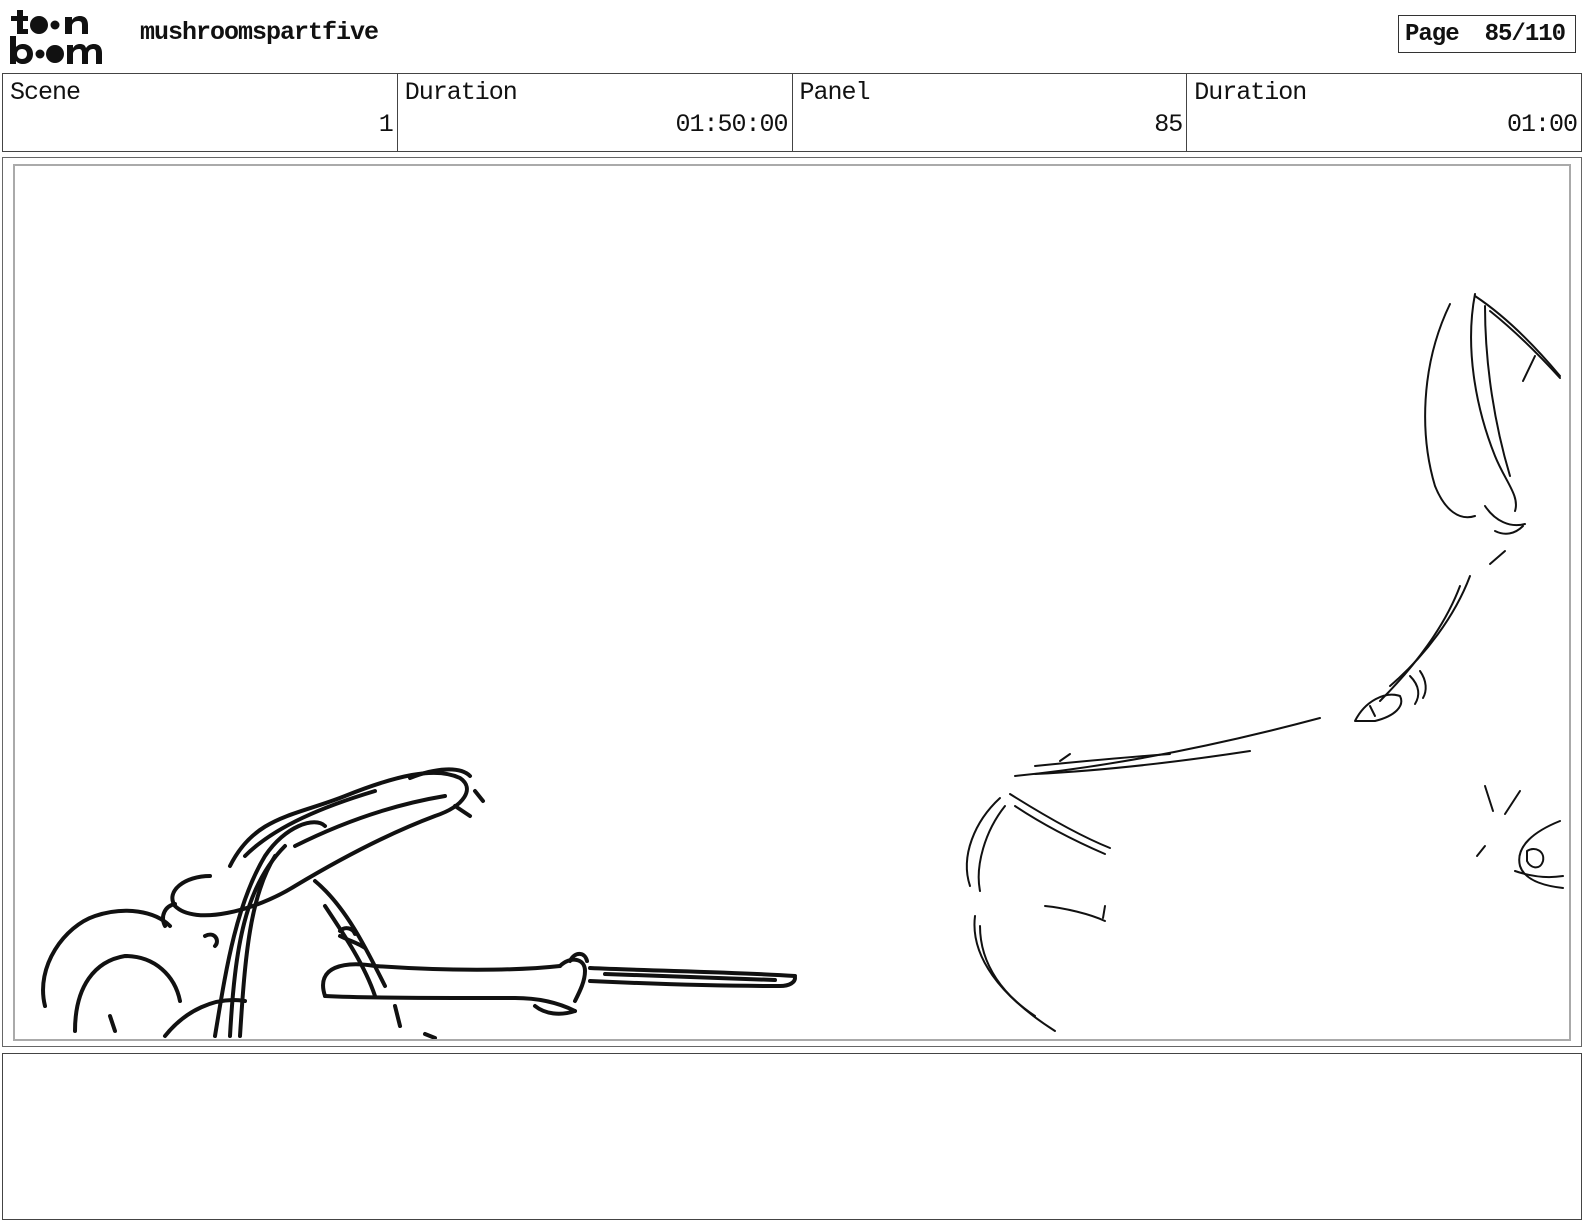  I want to click on scene-value: 1, so click(386, 124).